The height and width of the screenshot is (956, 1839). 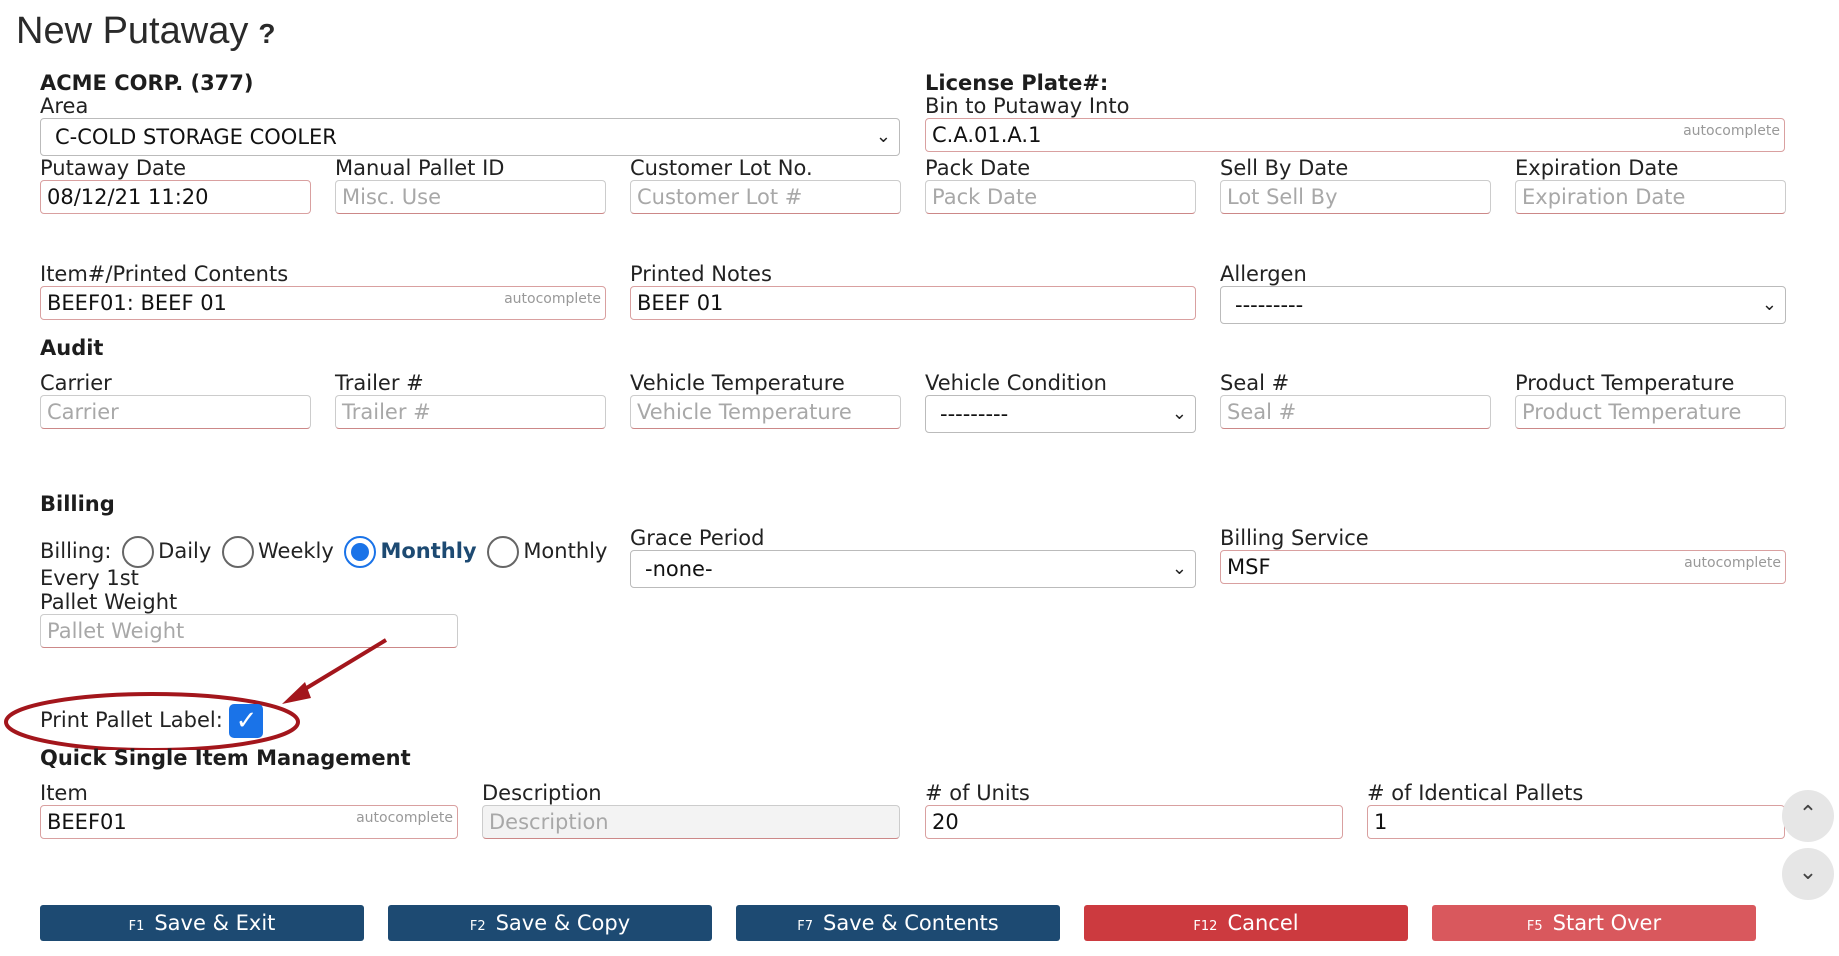 What do you see at coordinates (1060, 197) in the screenshot?
I see `pack-date-input: Pack Date` at bounding box center [1060, 197].